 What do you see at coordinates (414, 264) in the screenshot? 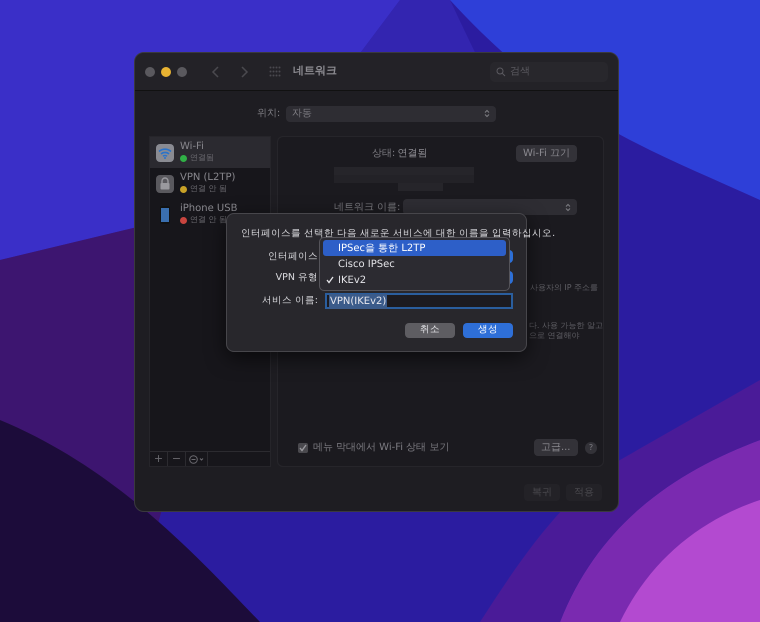
I see `menu-item: Cisco IPSec` at bounding box center [414, 264].